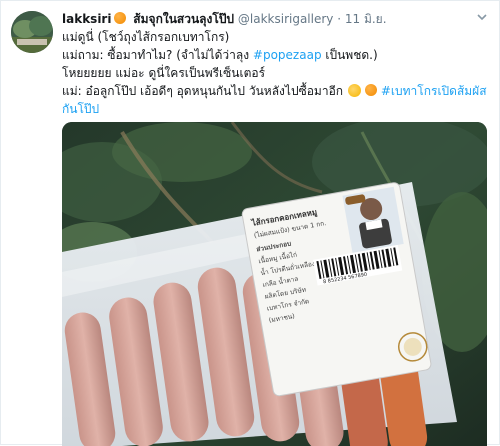  What do you see at coordinates (80, 109) in the screenshot?
I see `hashtag-betagro-cont: กันโป๊ป` at bounding box center [80, 109].